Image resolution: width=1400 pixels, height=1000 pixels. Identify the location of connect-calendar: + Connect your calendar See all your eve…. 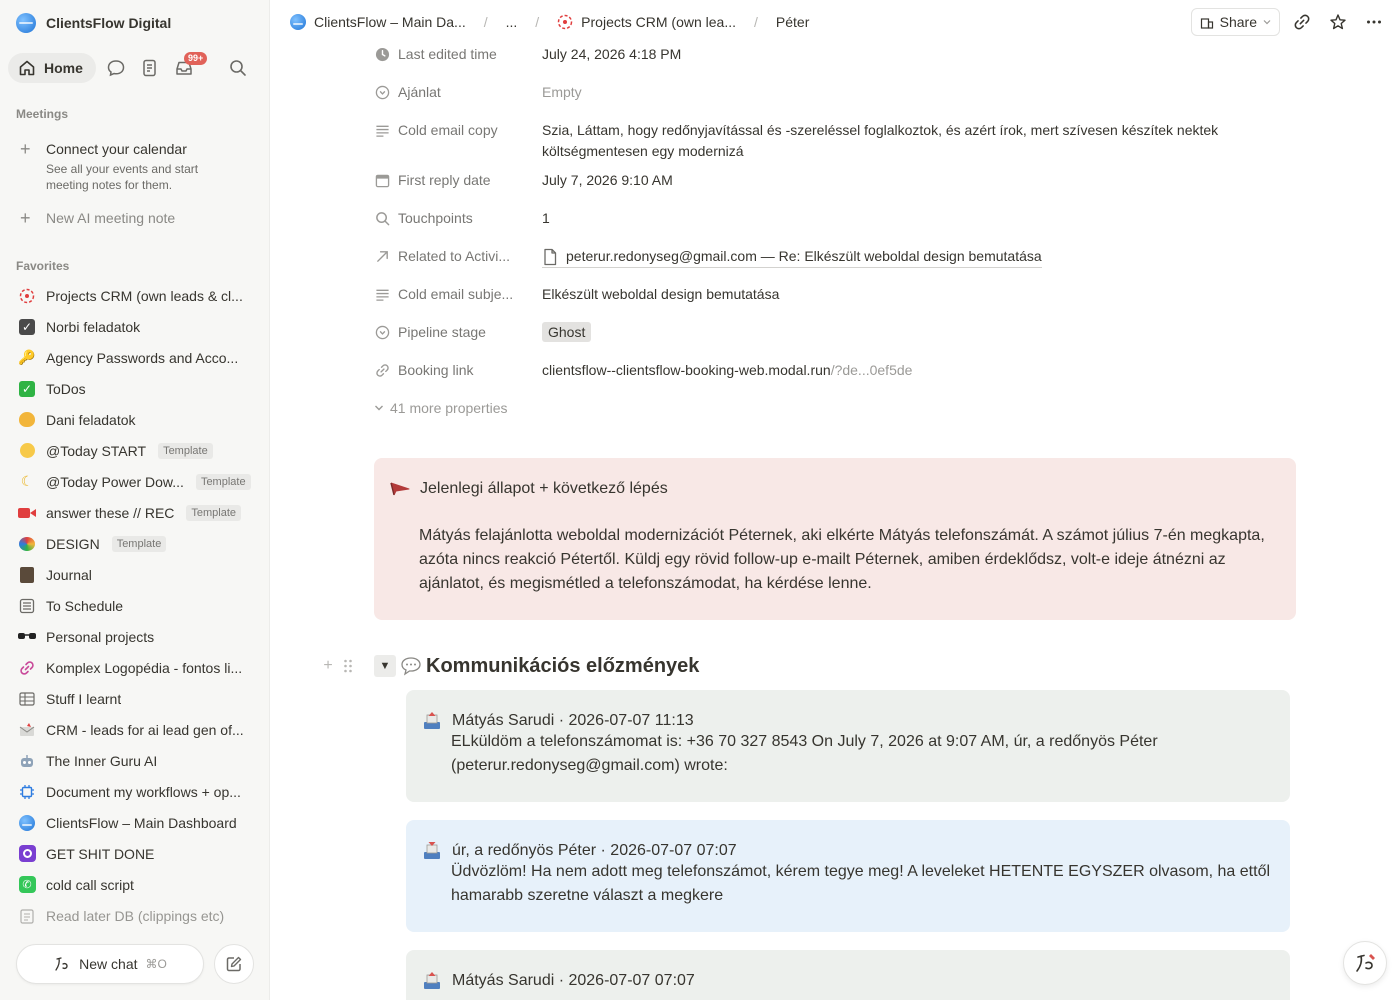
(140, 166).